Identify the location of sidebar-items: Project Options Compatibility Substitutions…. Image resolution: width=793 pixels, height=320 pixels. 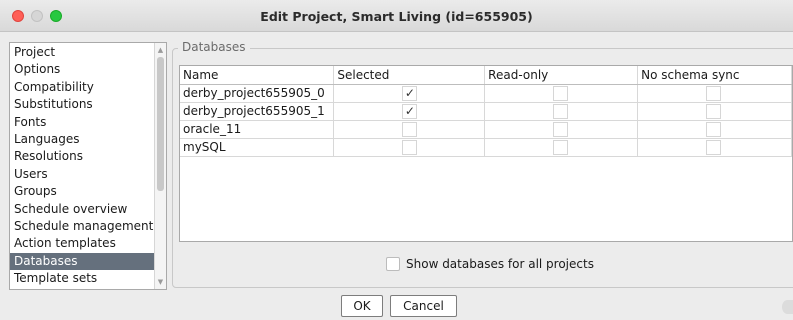
(82, 165).